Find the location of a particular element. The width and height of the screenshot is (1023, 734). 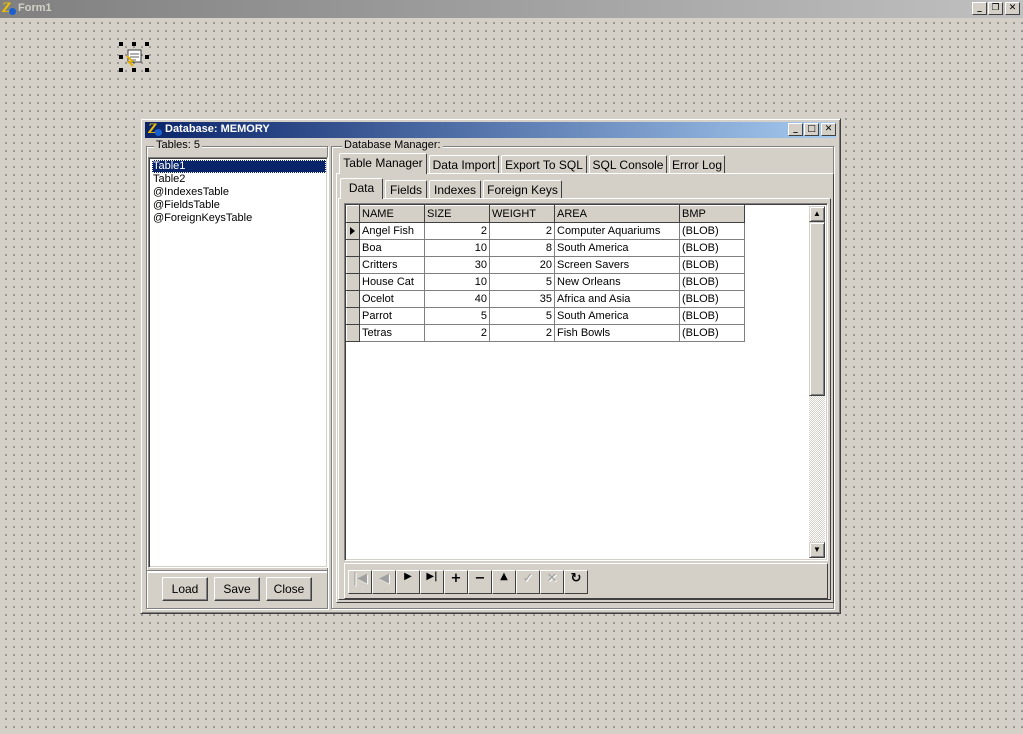

cell-name: House Cat is located at coordinates (392, 282).